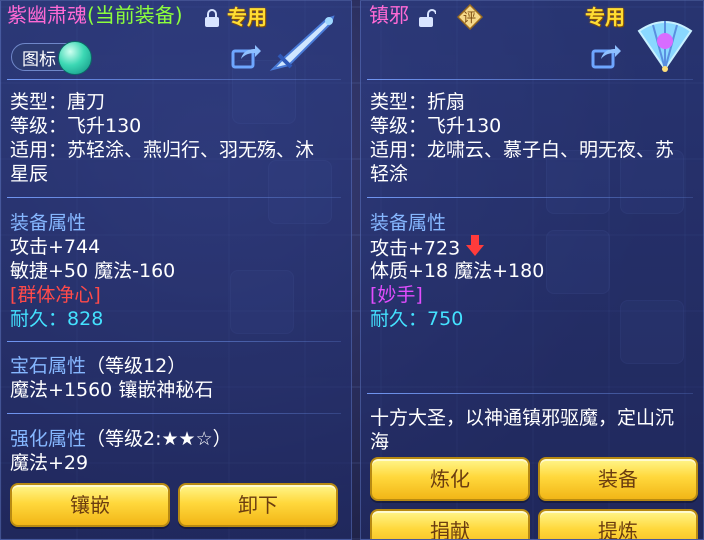 The width and height of the screenshot is (704, 540). I want to click on extra-stats: 体质+18 魔法+180, so click(457, 271).